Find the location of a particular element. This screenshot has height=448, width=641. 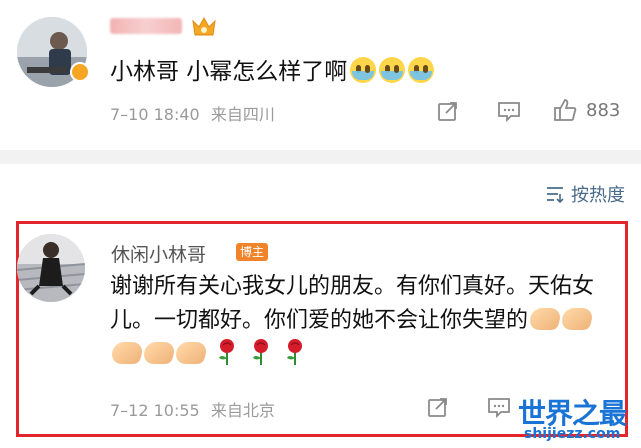

comment-meta: 7–10 18:40 来自四川 is located at coordinates (192, 113).